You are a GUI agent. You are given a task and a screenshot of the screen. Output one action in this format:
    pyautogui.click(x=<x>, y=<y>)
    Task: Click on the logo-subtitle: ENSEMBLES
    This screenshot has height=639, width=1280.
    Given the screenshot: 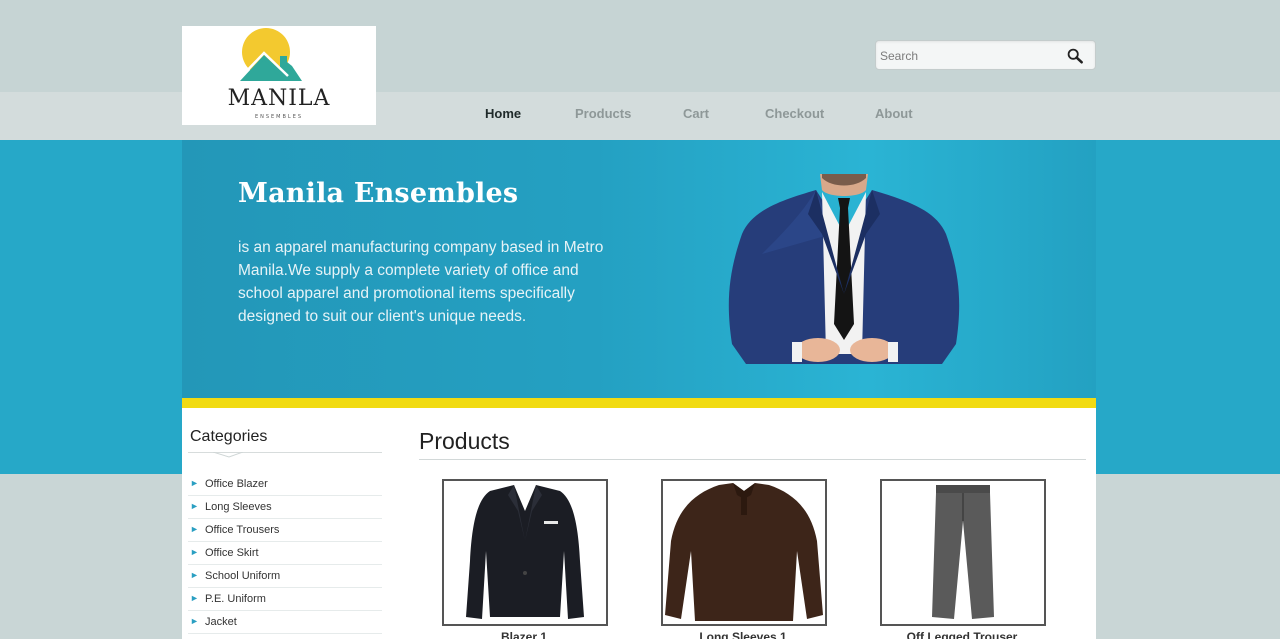 What is the action you would take?
    pyautogui.click(x=279, y=117)
    